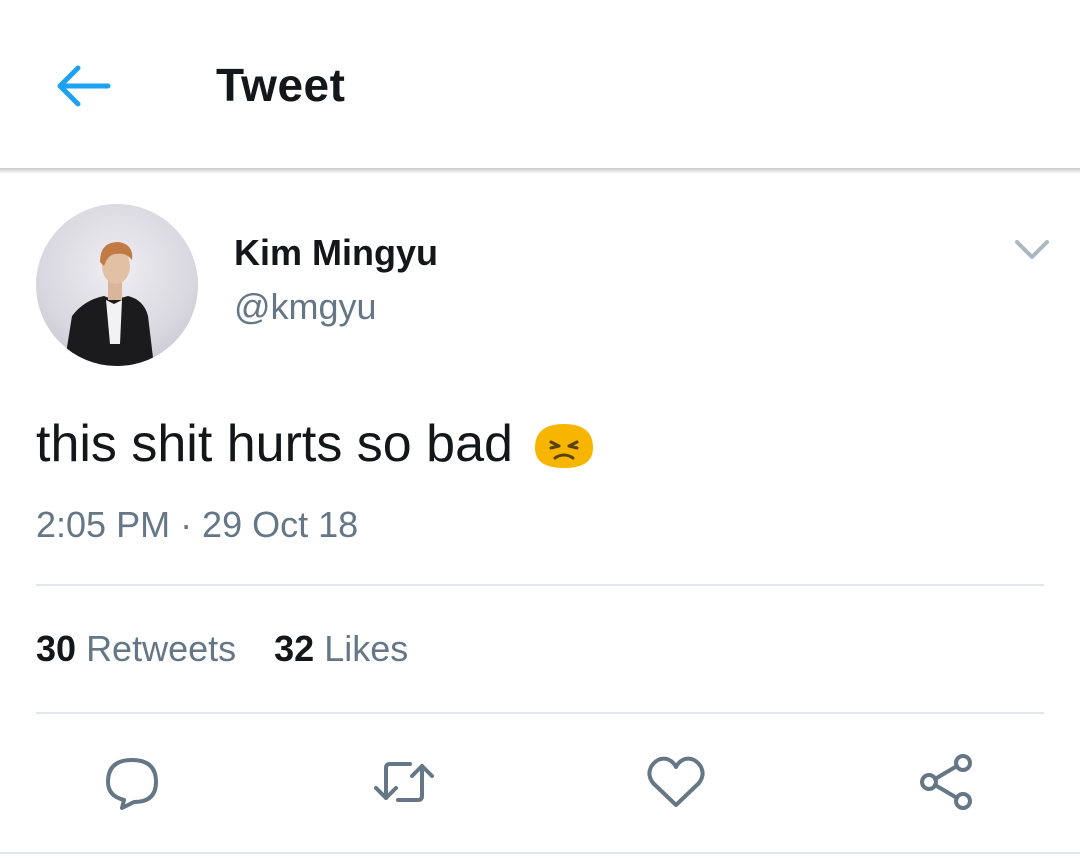 The image size is (1080, 860). I want to click on like-button, so click(676, 782).